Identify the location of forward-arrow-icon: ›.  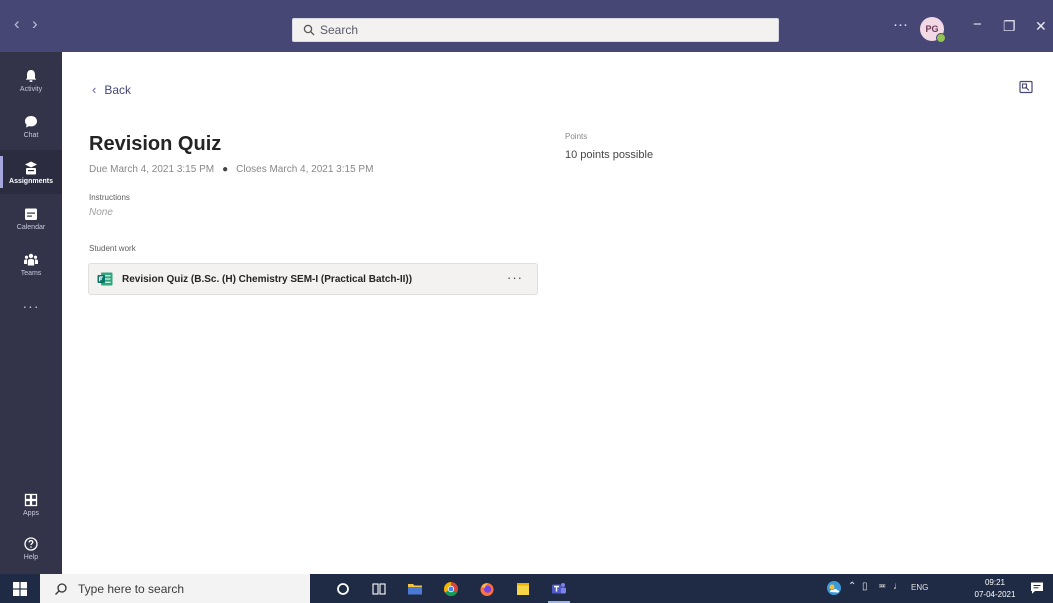
(35, 24).